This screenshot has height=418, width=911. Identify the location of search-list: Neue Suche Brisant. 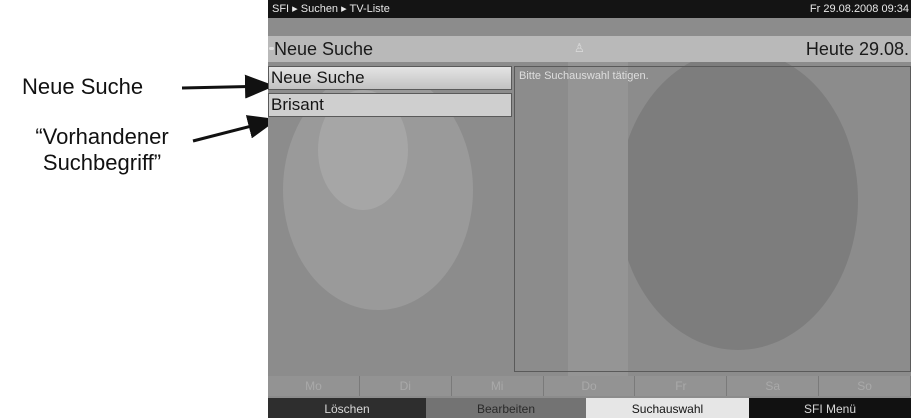
(390, 93).